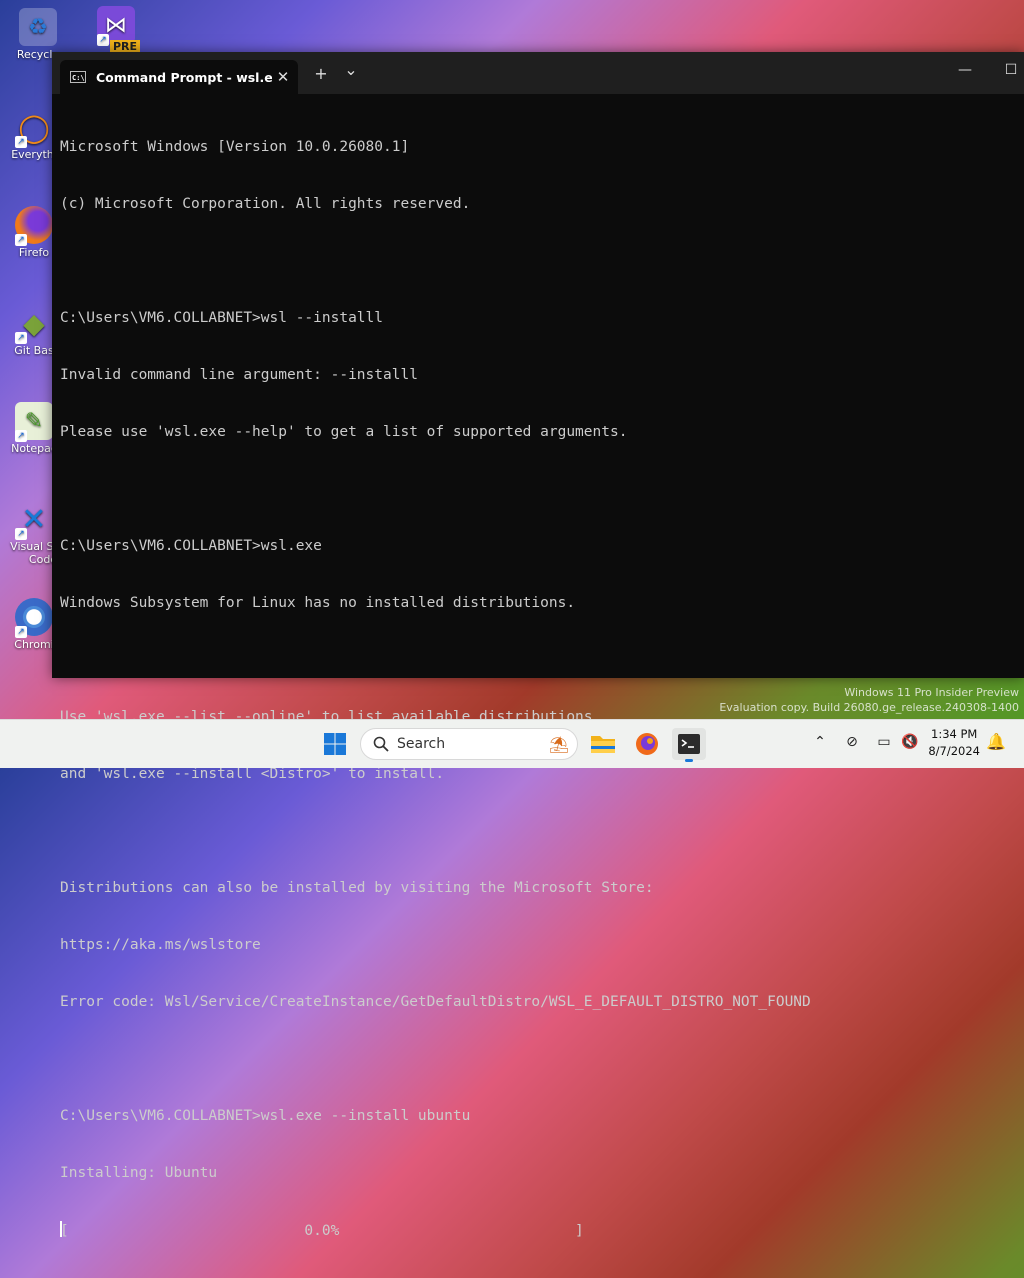 The height and width of the screenshot is (1278, 1024). What do you see at coordinates (139, 1173) in the screenshot?
I see `console-line: Installing: Ubuntu` at bounding box center [139, 1173].